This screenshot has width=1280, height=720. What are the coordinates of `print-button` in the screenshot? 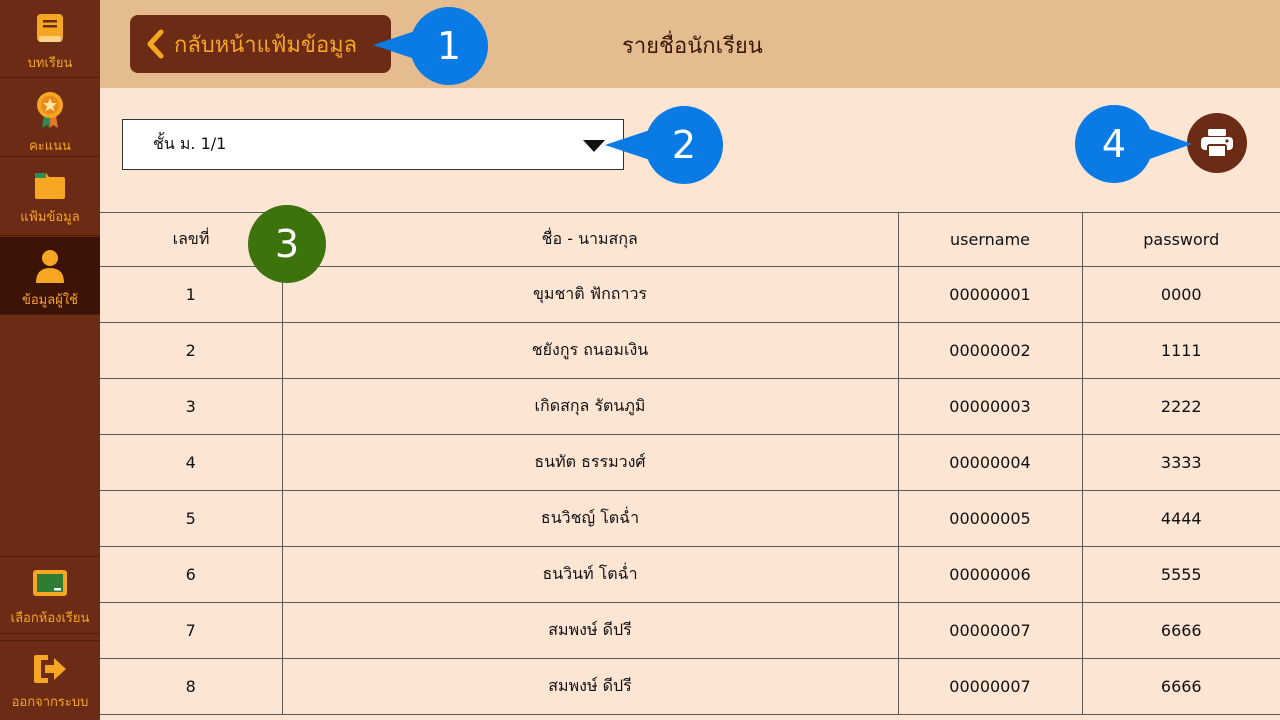 It's located at (1217, 143).